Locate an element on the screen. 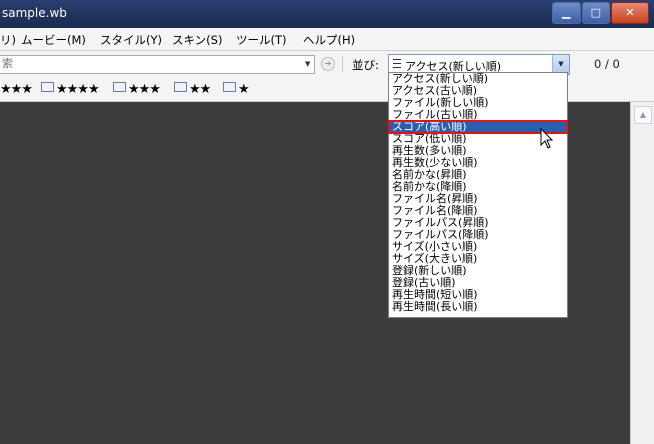 The image size is (654, 444). search-input is located at coordinates (147, 63).